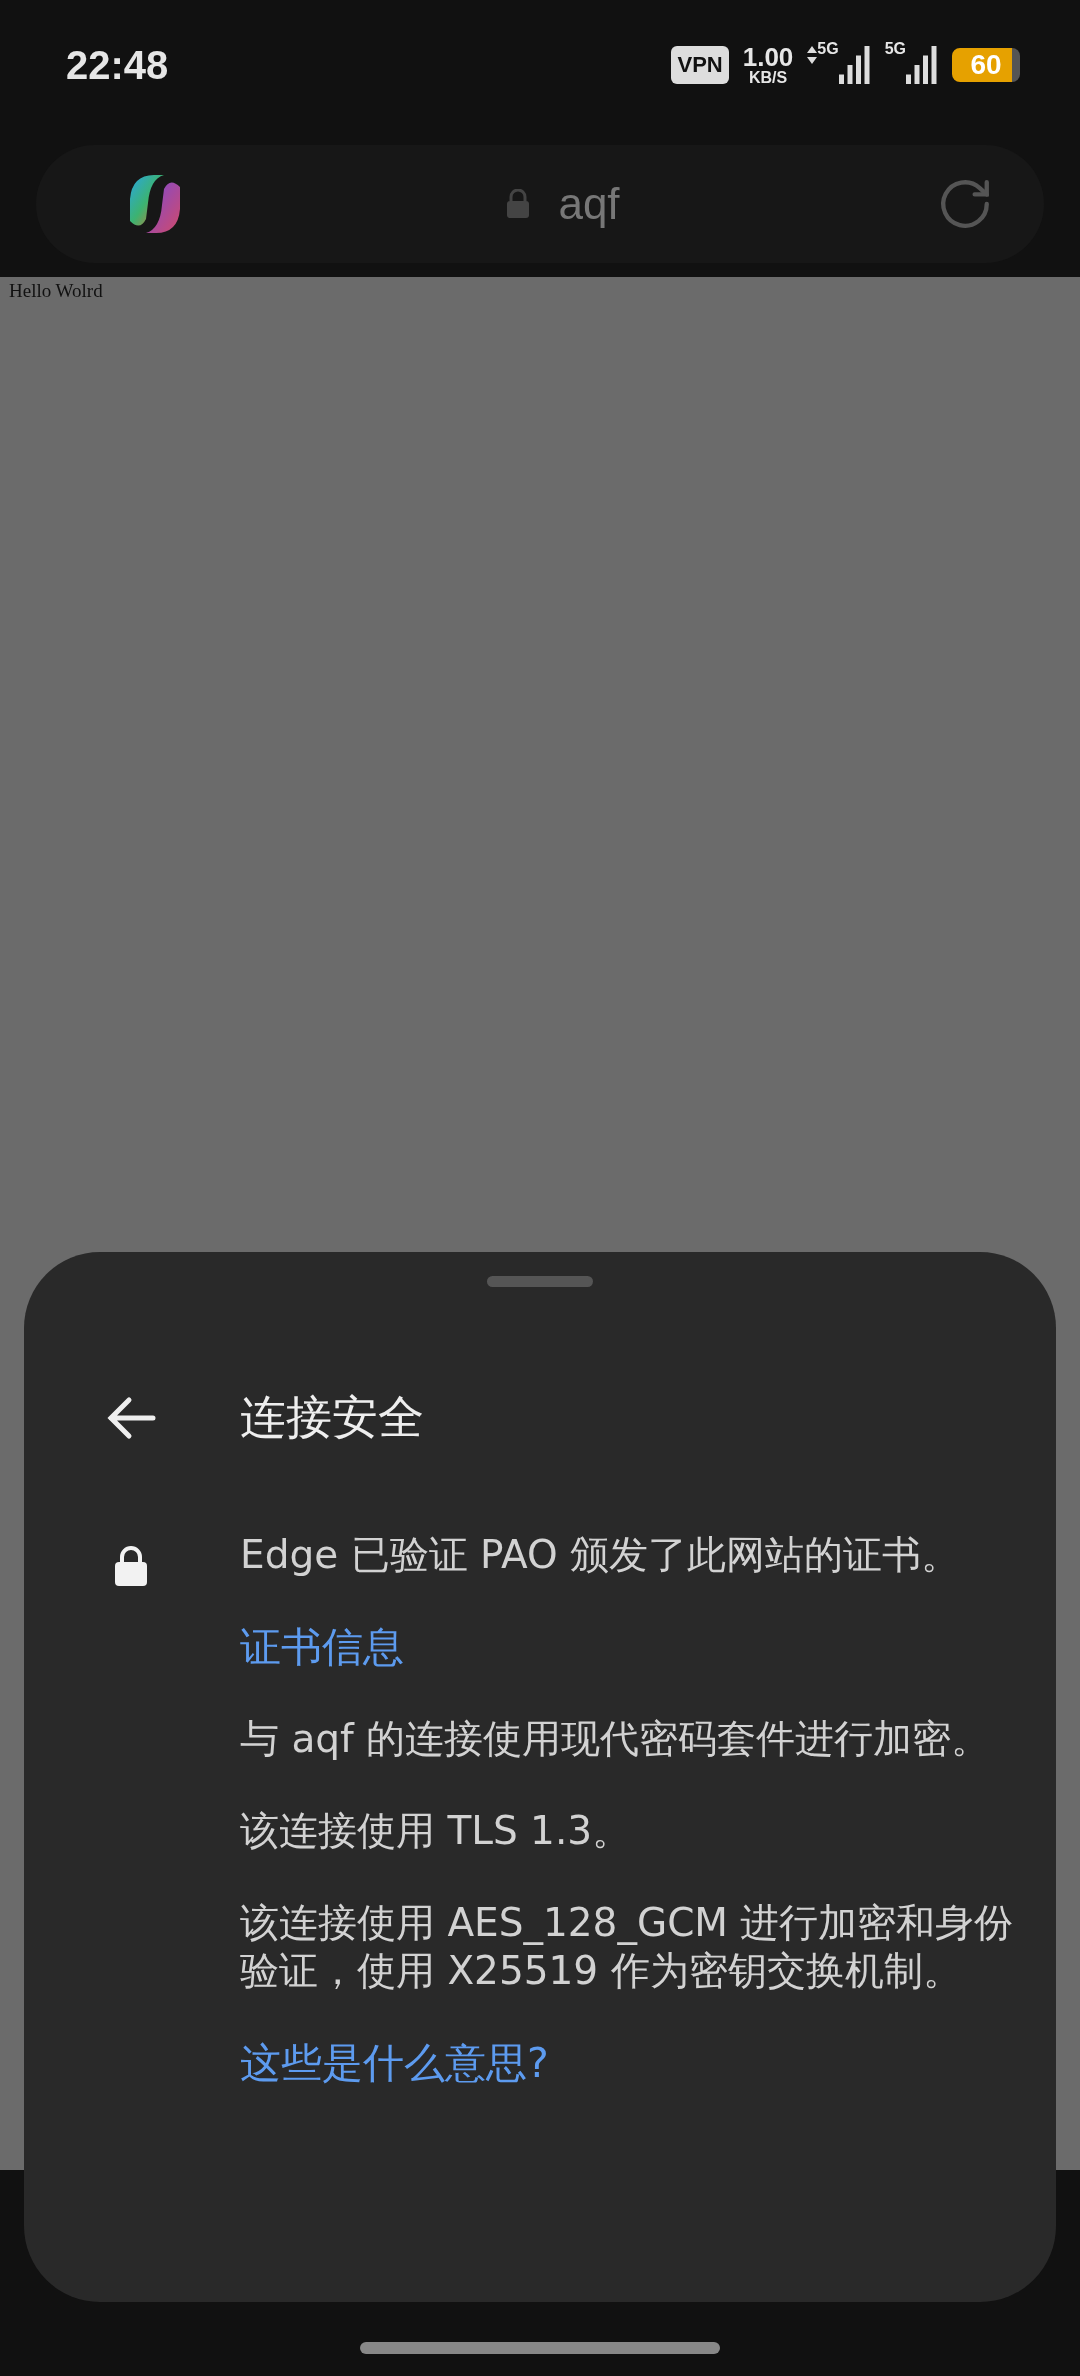 This screenshot has height=2376, width=1080. I want to click on up-down-arrows-icon, so click(812, 55).